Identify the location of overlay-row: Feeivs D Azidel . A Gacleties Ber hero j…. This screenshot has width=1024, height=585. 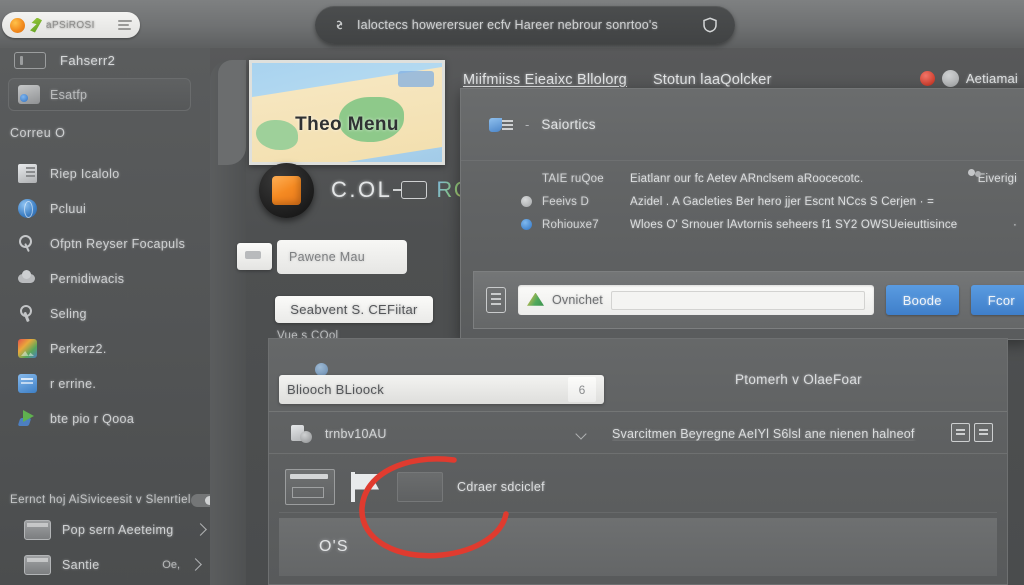
(742, 201).